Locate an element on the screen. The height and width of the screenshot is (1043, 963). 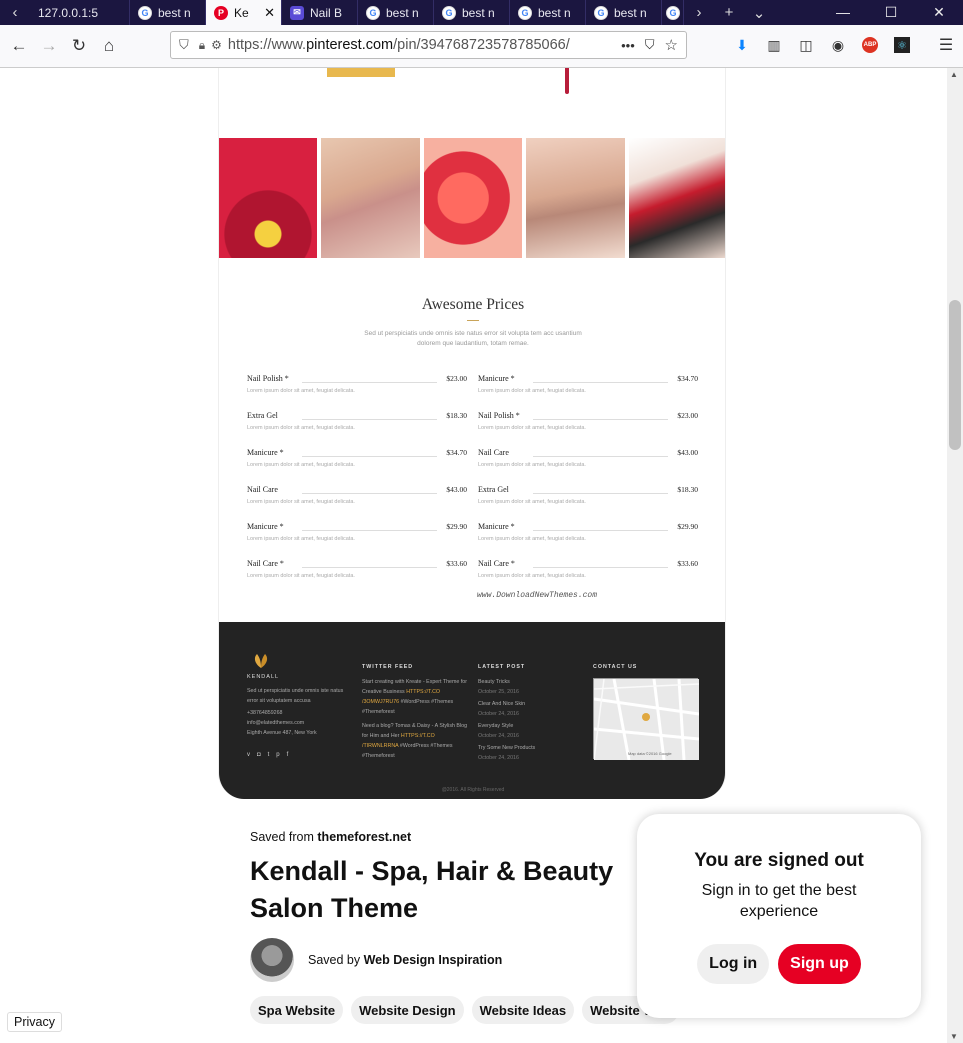
instagram-icon: ◘ is located at coordinates (262, 755).